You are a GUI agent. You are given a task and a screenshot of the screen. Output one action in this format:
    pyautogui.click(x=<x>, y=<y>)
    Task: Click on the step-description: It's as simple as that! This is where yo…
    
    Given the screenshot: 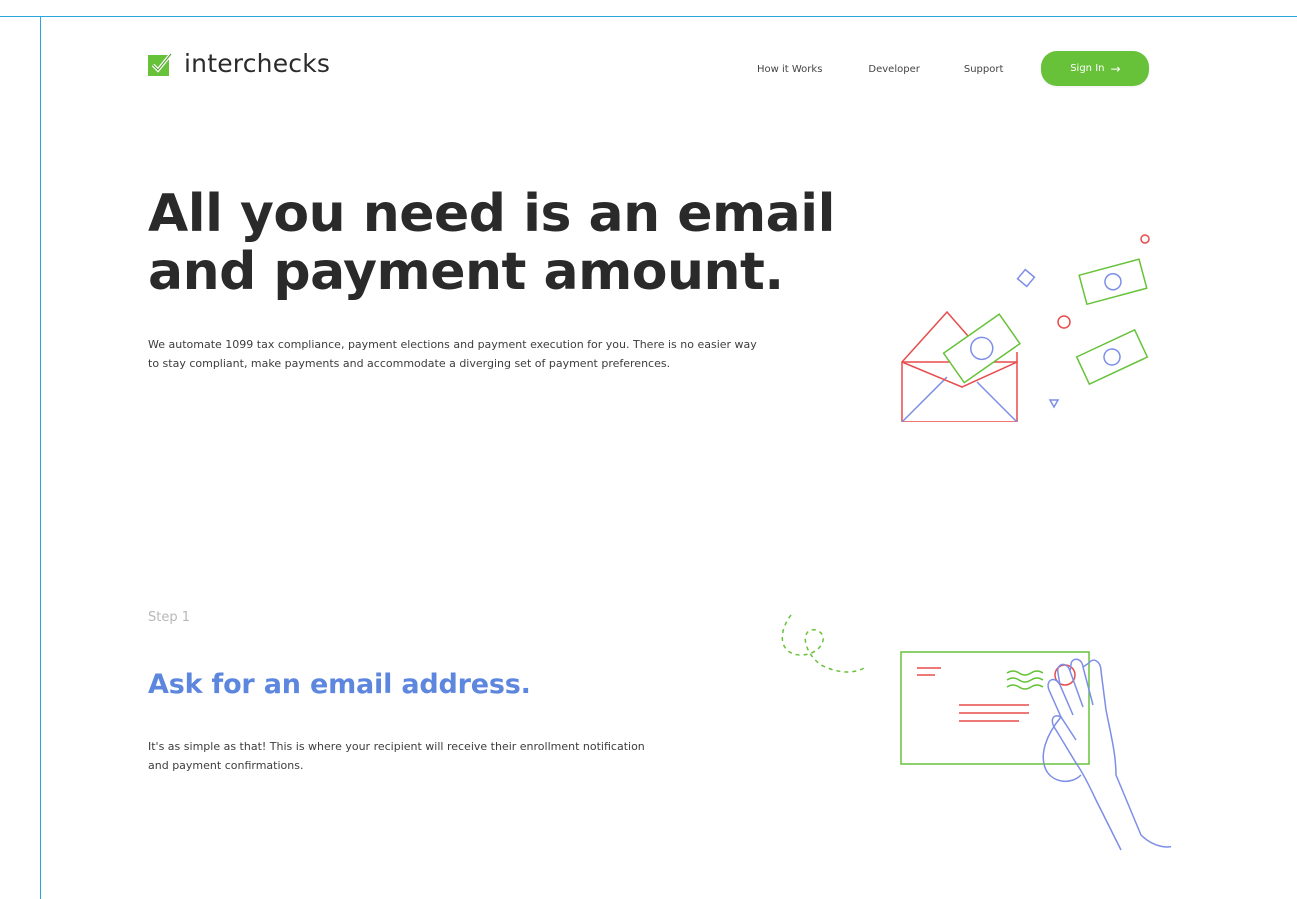 What is the action you would take?
    pyautogui.click(x=396, y=756)
    